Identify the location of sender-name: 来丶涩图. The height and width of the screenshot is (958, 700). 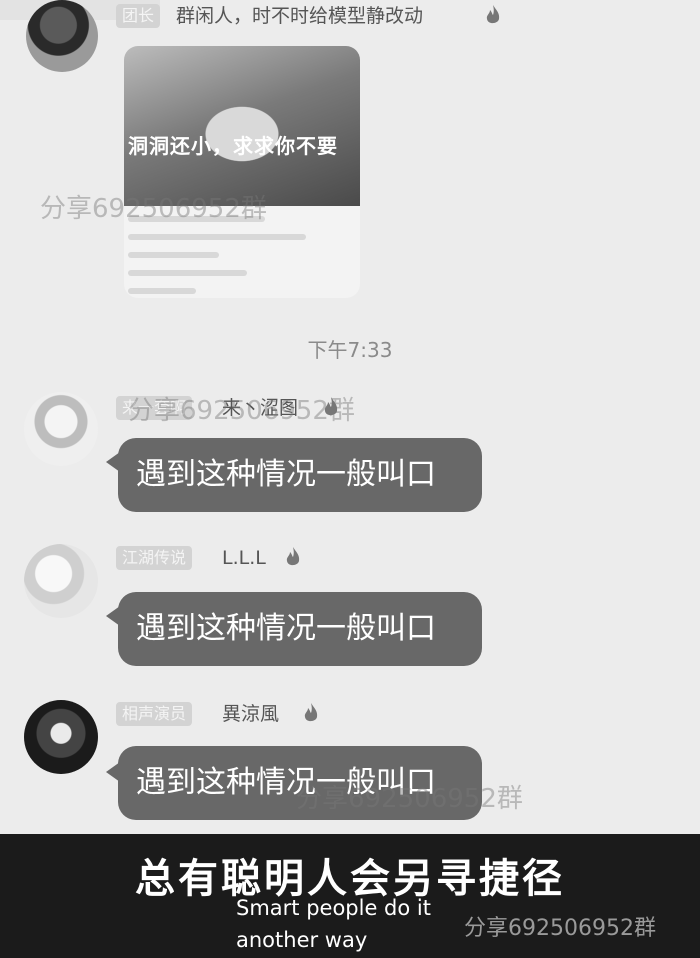
(260, 408).